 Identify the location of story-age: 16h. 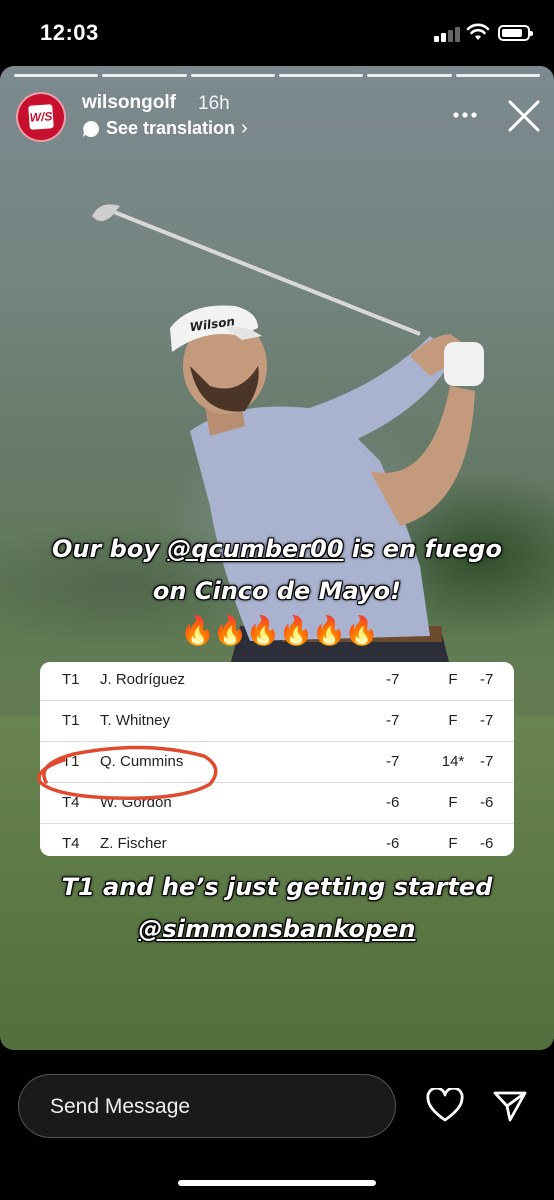
(214, 103).